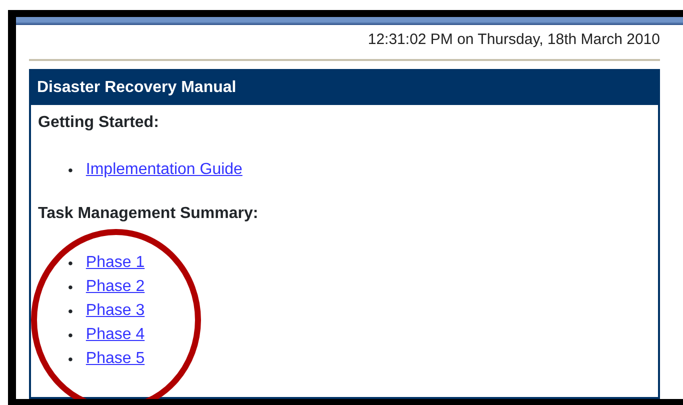  Describe the element at coordinates (514, 39) in the screenshot. I see `timestamp: 12:31:02 PM on Thursday, 18th March 2010` at that location.